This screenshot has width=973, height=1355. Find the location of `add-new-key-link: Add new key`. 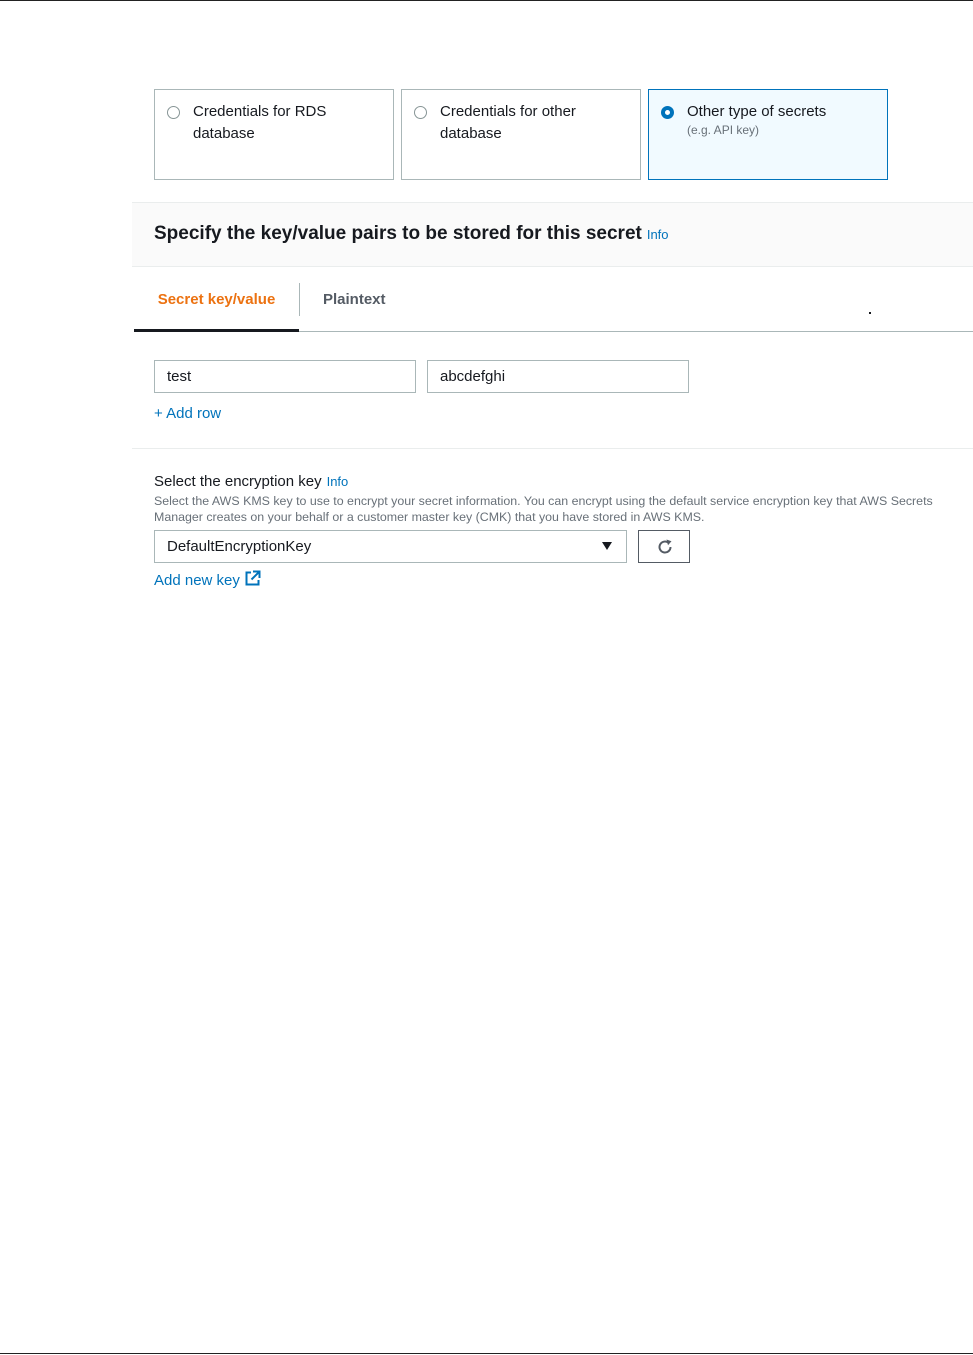

add-new-key-link: Add new key is located at coordinates (207, 579).